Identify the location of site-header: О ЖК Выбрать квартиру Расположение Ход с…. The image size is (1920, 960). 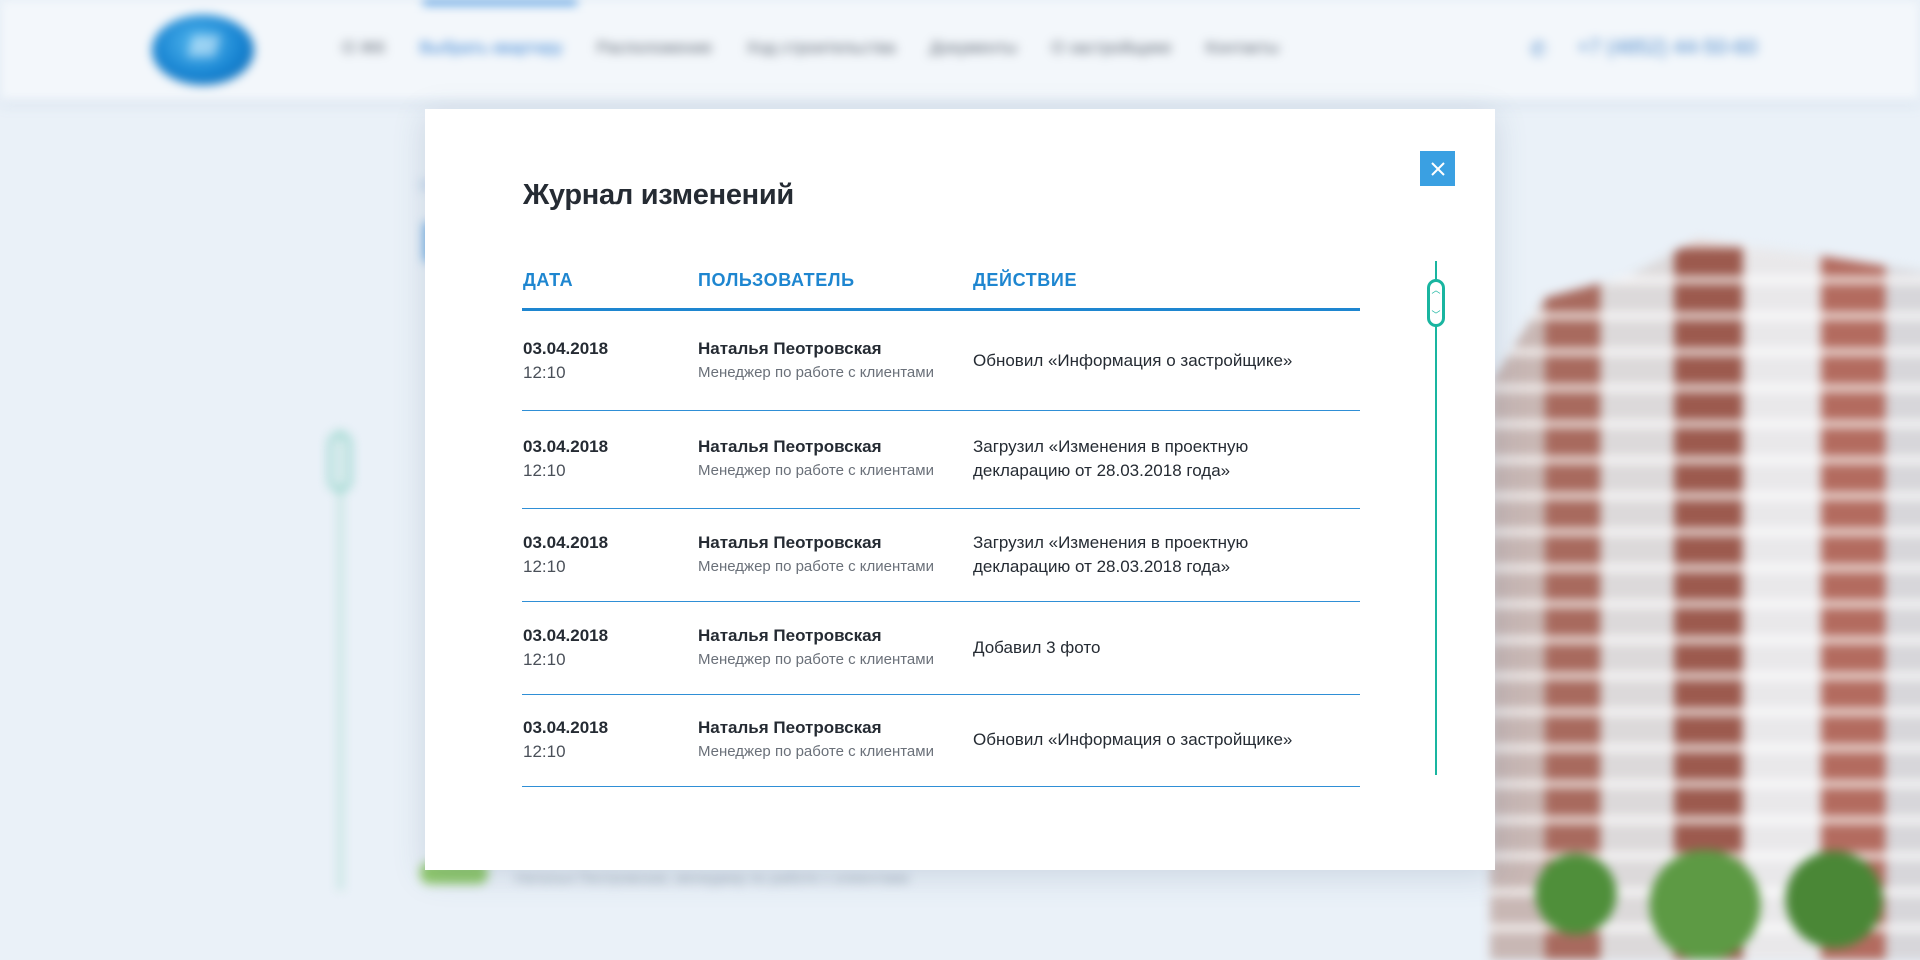
(960, 50).